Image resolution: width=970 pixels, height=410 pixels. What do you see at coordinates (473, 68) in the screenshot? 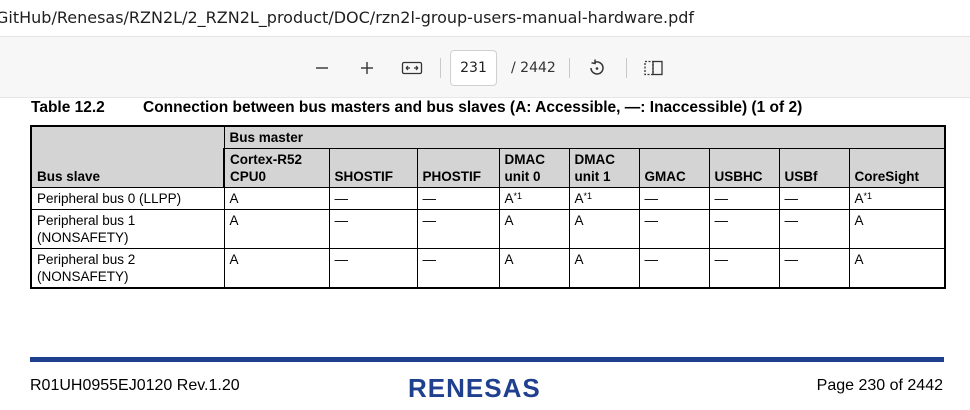
I see `page-number-input: 231` at bounding box center [473, 68].